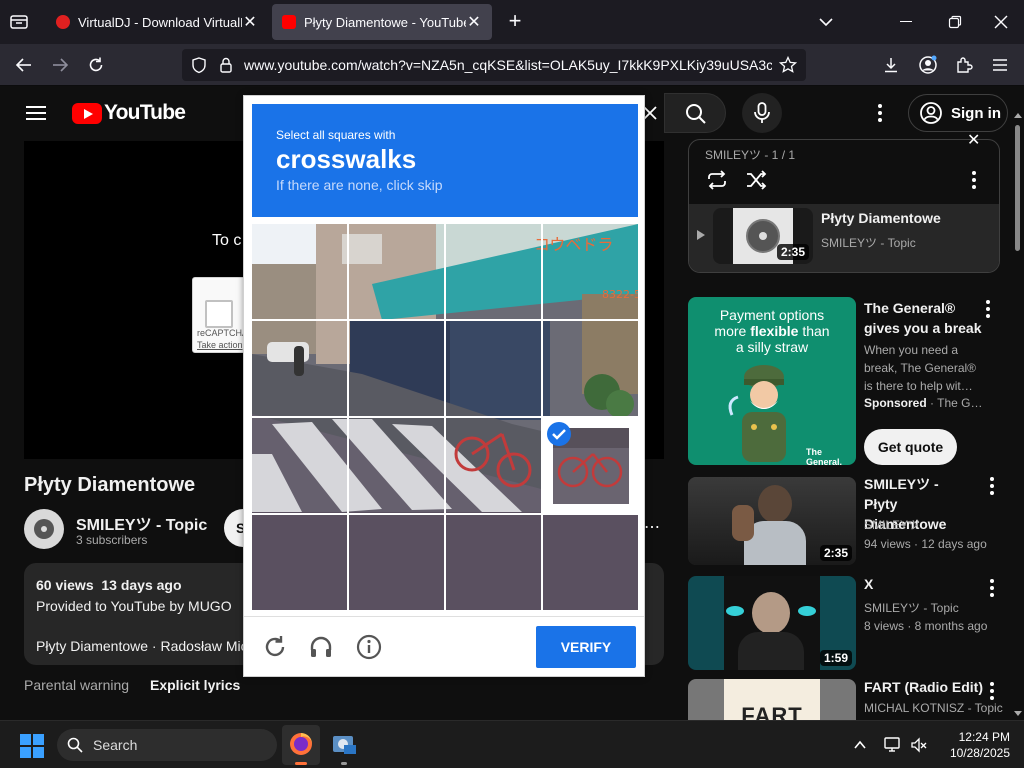  What do you see at coordinates (860, 745) in the screenshot?
I see `show-hidden-icons-chevron-icon` at bounding box center [860, 745].